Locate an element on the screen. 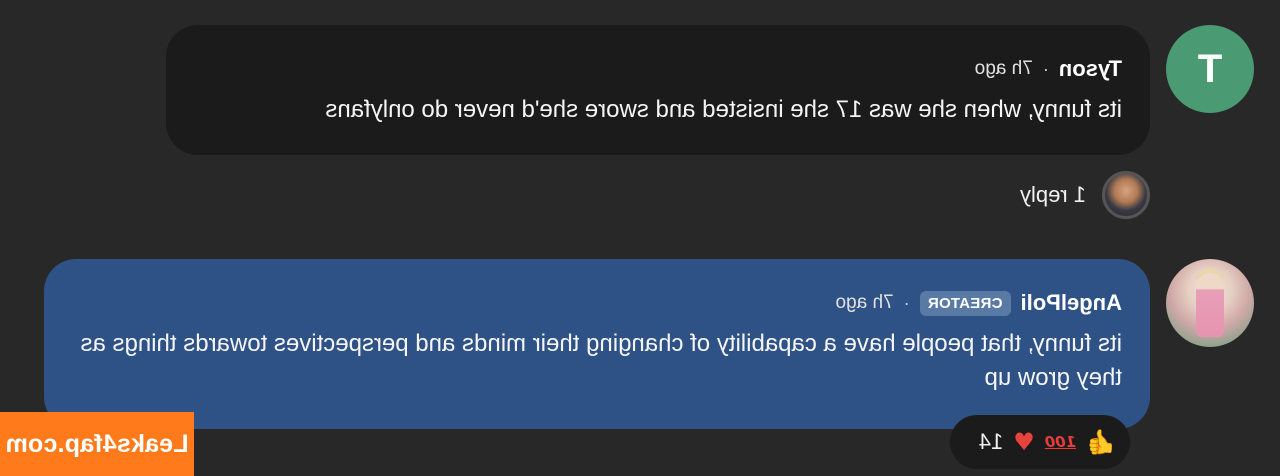 The image size is (1280, 476). avatar-photo-figure is located at coordinates (1210, 305).